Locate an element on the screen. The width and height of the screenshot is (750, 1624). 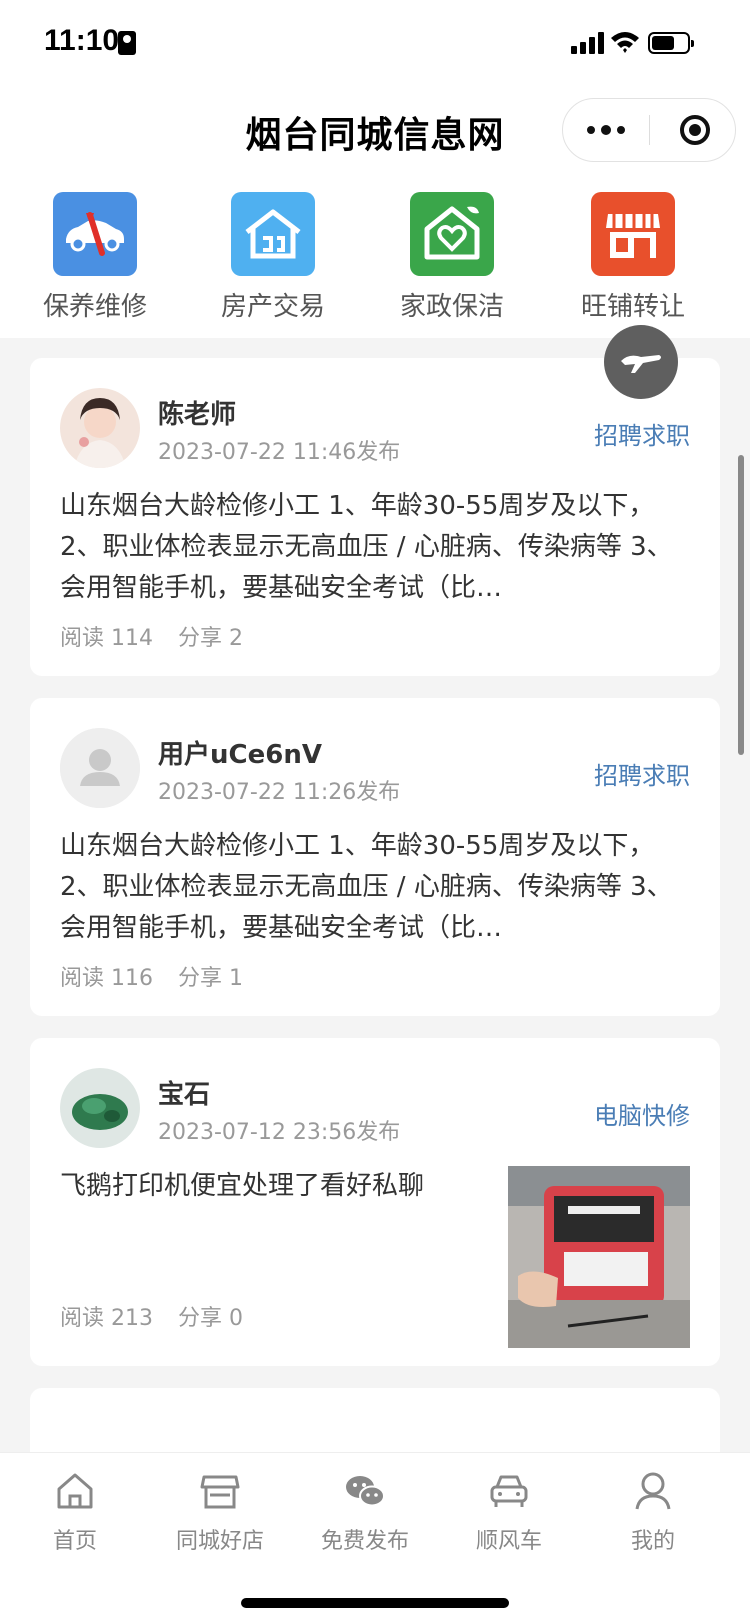
post-stats: 阅读 114 分享 2 is located at coordinates (160, 636).